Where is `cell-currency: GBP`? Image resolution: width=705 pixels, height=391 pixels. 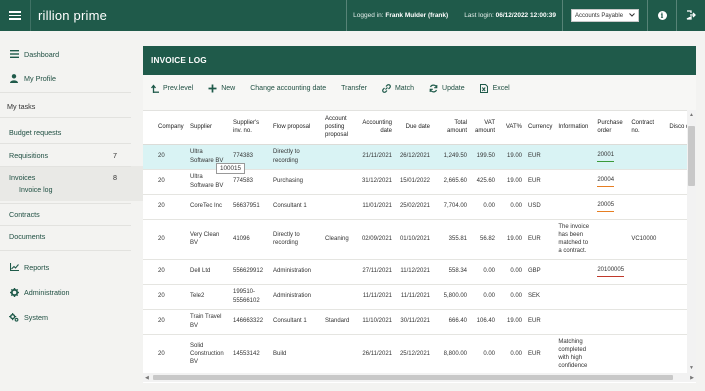 cell-currency: GBP is located at coordinates (540, 272).